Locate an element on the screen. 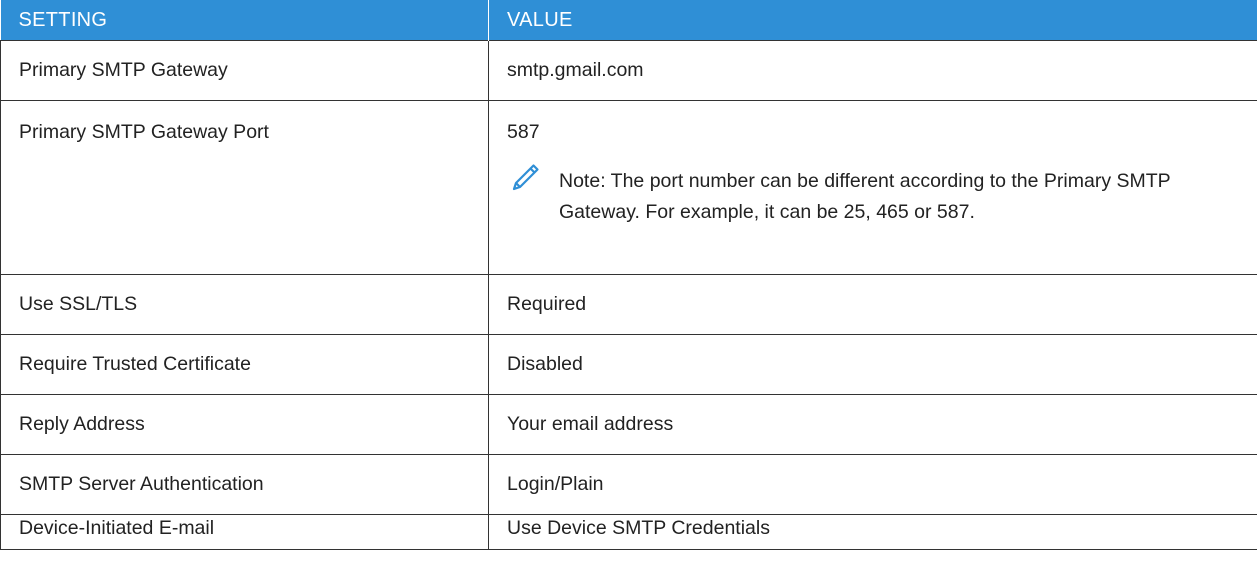  table-row: Require Trusted Certificate Disabled is located at coordinates (628, 364).